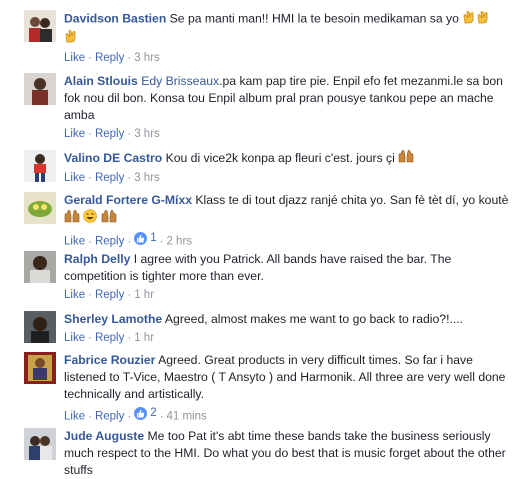  I want to click on reaction-count: 1, so click(145, 238).